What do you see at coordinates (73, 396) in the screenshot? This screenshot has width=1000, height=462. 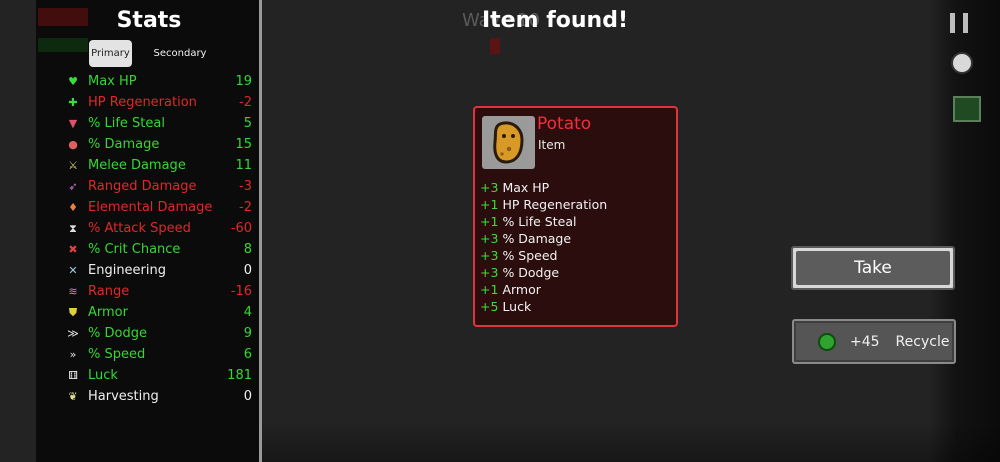 I see `harvest-icon: ❦` at bounding box center [73, 396].